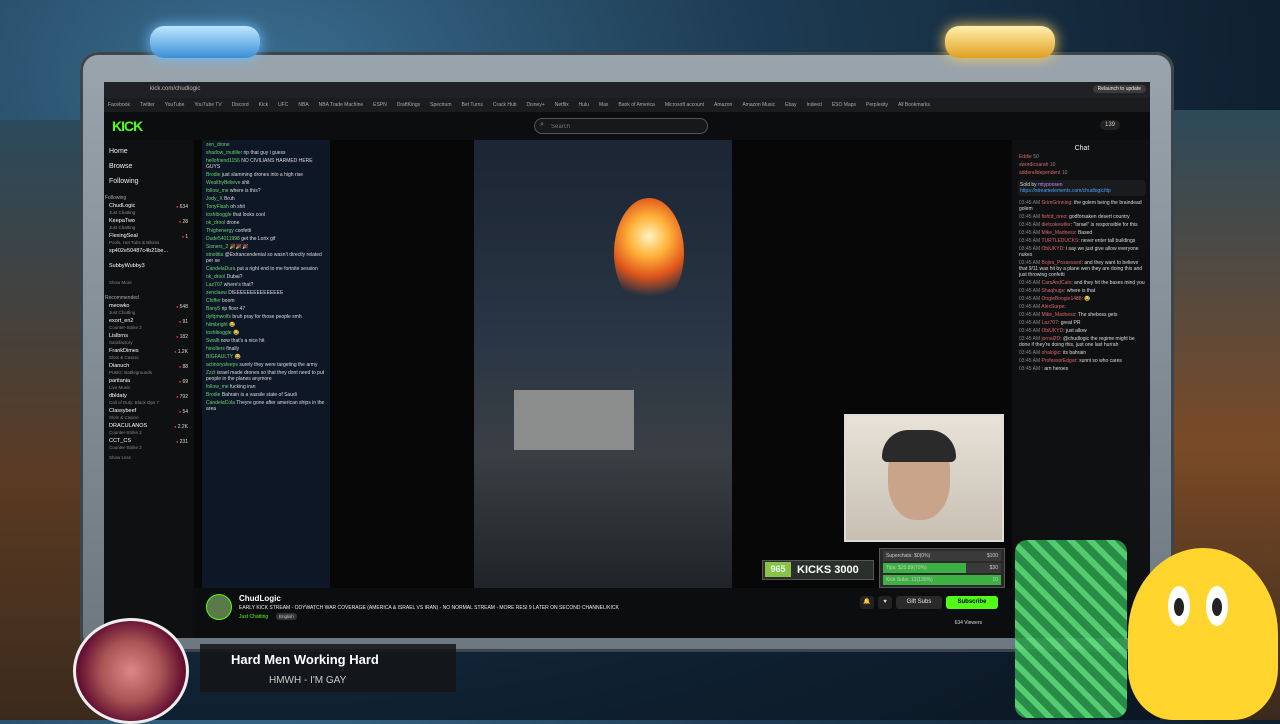 Image resolution: width=1280 pixels, height=724 pixels. What do you see at coordinates (1054, 217) in the screenshot?
I see `chat-username: fishtd_oreo` at bounding box center [1054, 217].